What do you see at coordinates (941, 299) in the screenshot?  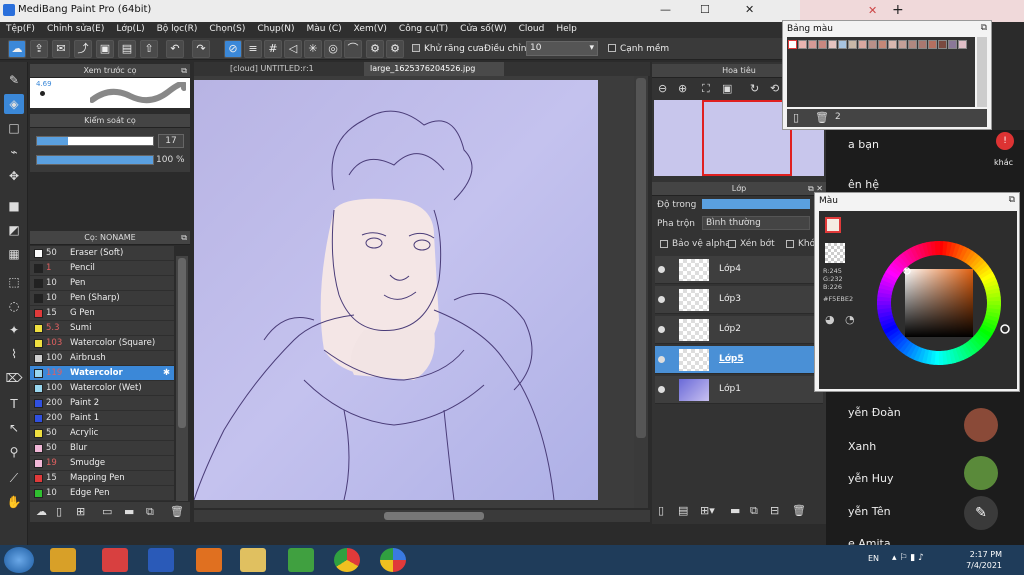 I see `color-wheel` at bounding box center [941, 299].